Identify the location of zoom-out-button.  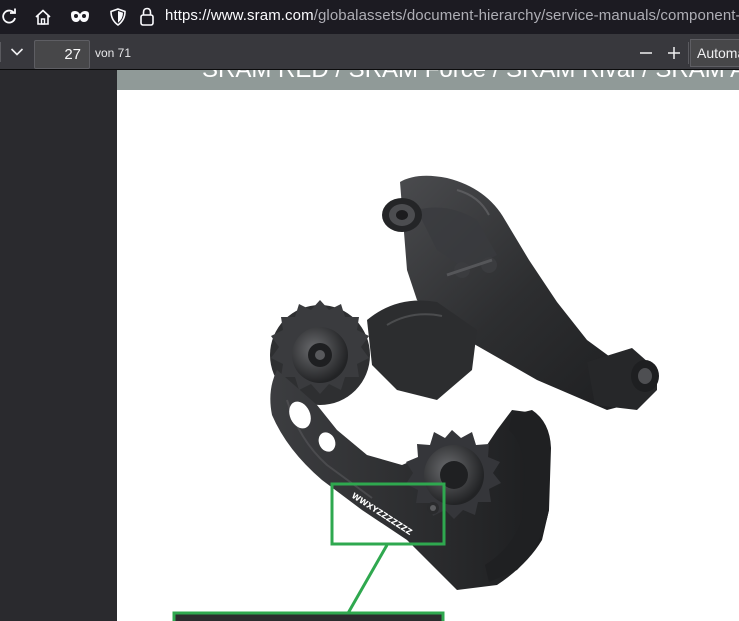
(646, 53).